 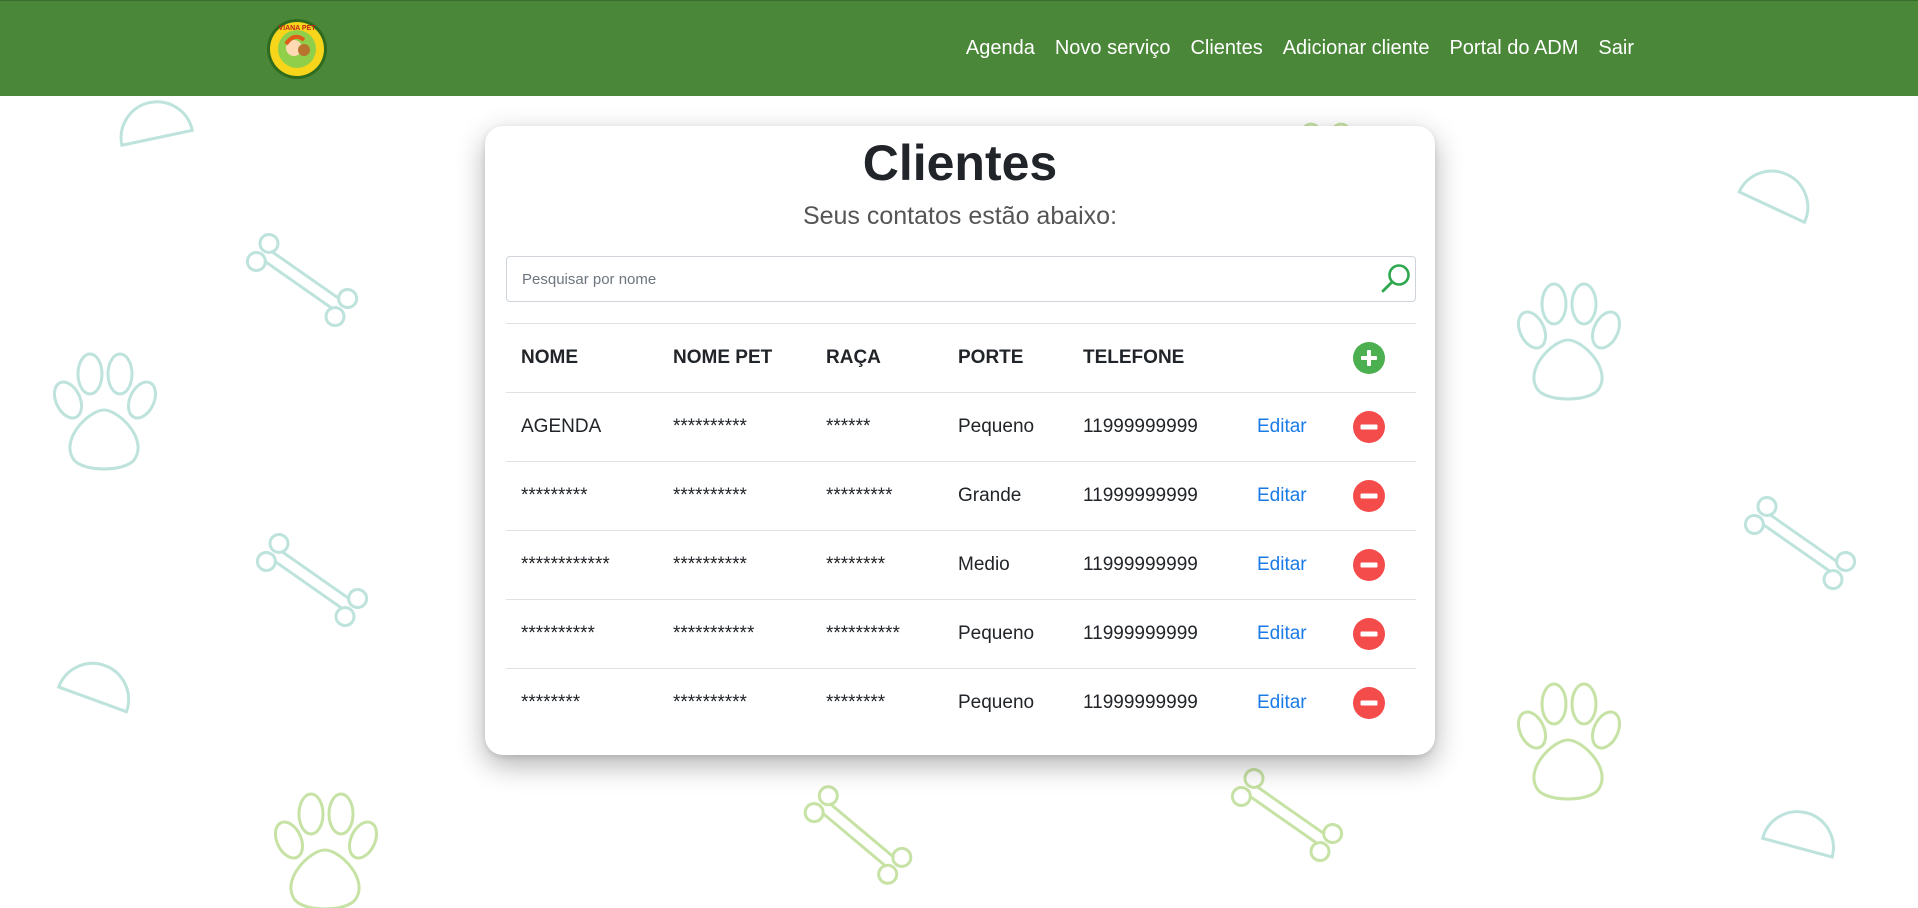 What do you see at coordinates (734, 358) in the screenshot?
I see `column-header-nome-pet: NOME PET` at bounding box center [734, 358].